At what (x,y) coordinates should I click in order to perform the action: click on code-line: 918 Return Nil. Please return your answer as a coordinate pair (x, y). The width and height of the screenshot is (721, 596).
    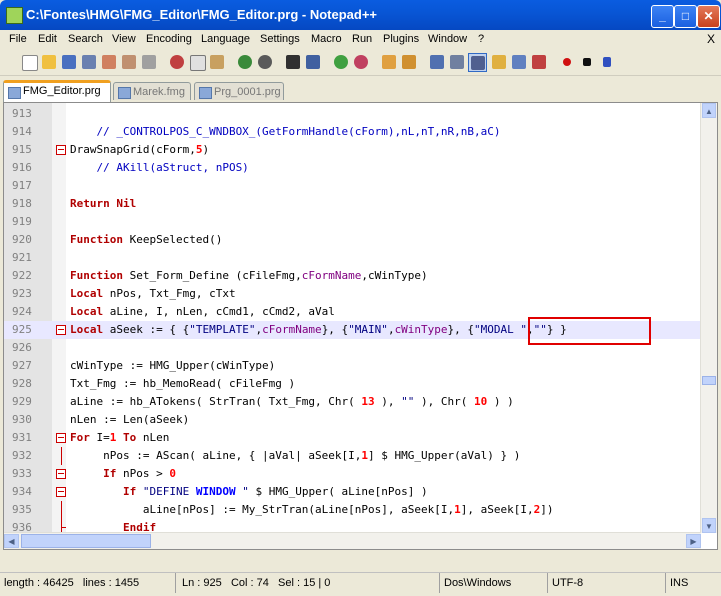
    Looking at the image, I should click on (353, 204).